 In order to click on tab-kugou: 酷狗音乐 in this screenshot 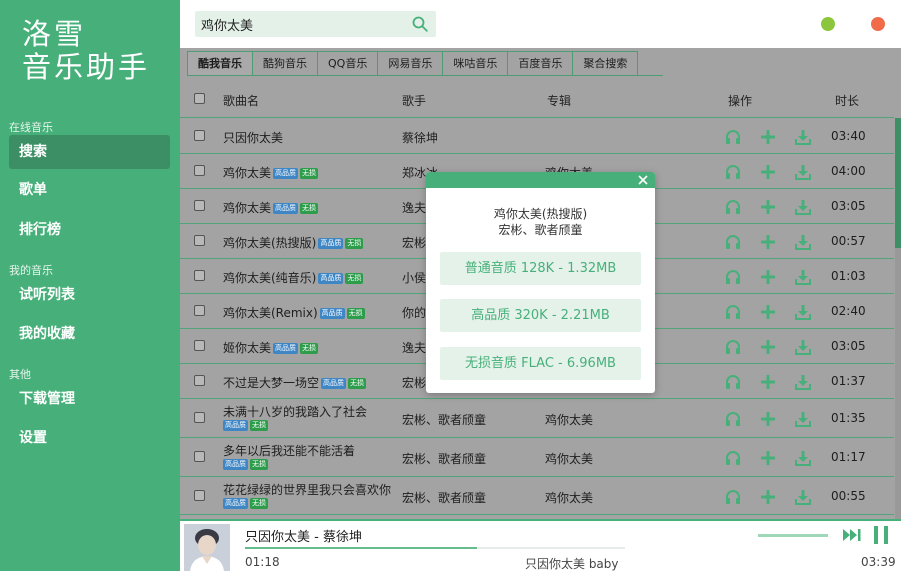, I will do `click(285, 63)`.